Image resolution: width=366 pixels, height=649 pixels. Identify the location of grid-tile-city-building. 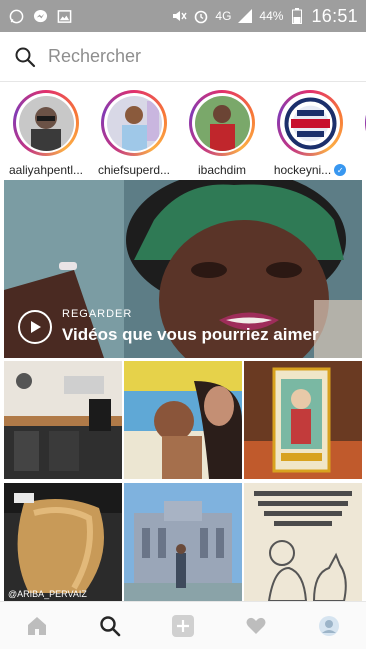
(183, 542).